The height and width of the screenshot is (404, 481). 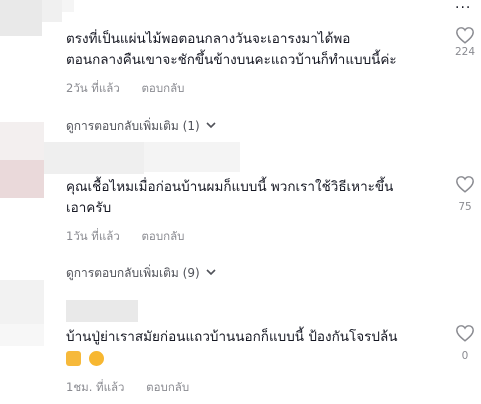 What do you see at coordinates (73, 358) in the screenshot?
I see `thumbs-up-icon` at bounding box center [73, 358].